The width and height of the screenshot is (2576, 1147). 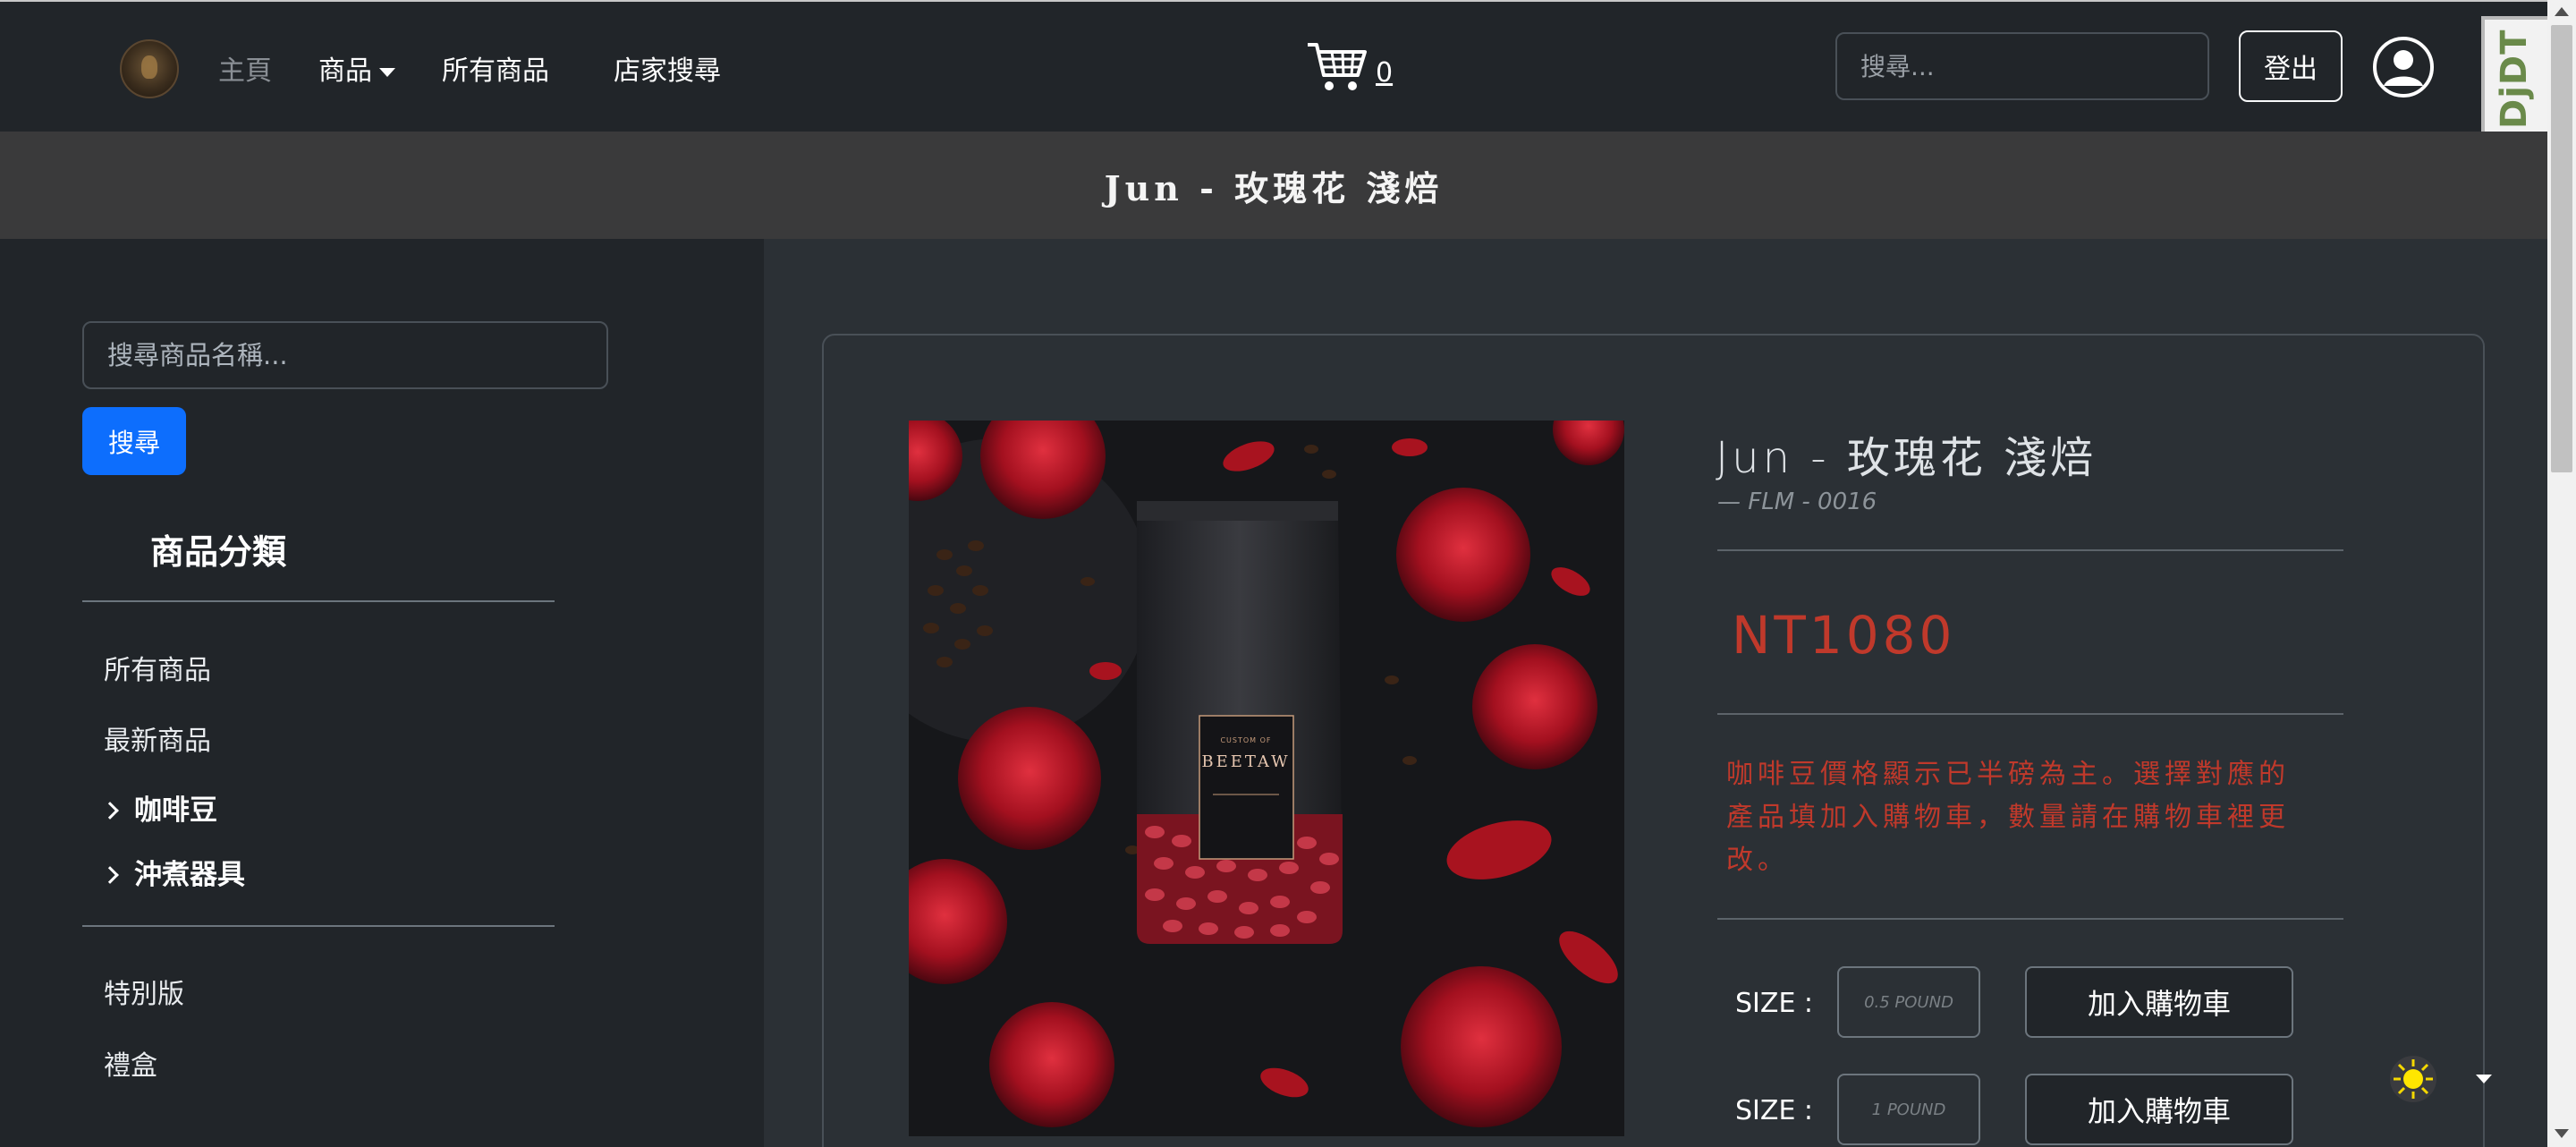 I want to click on size-value-box: 1 POUND, so click(x=1908, y=1109).